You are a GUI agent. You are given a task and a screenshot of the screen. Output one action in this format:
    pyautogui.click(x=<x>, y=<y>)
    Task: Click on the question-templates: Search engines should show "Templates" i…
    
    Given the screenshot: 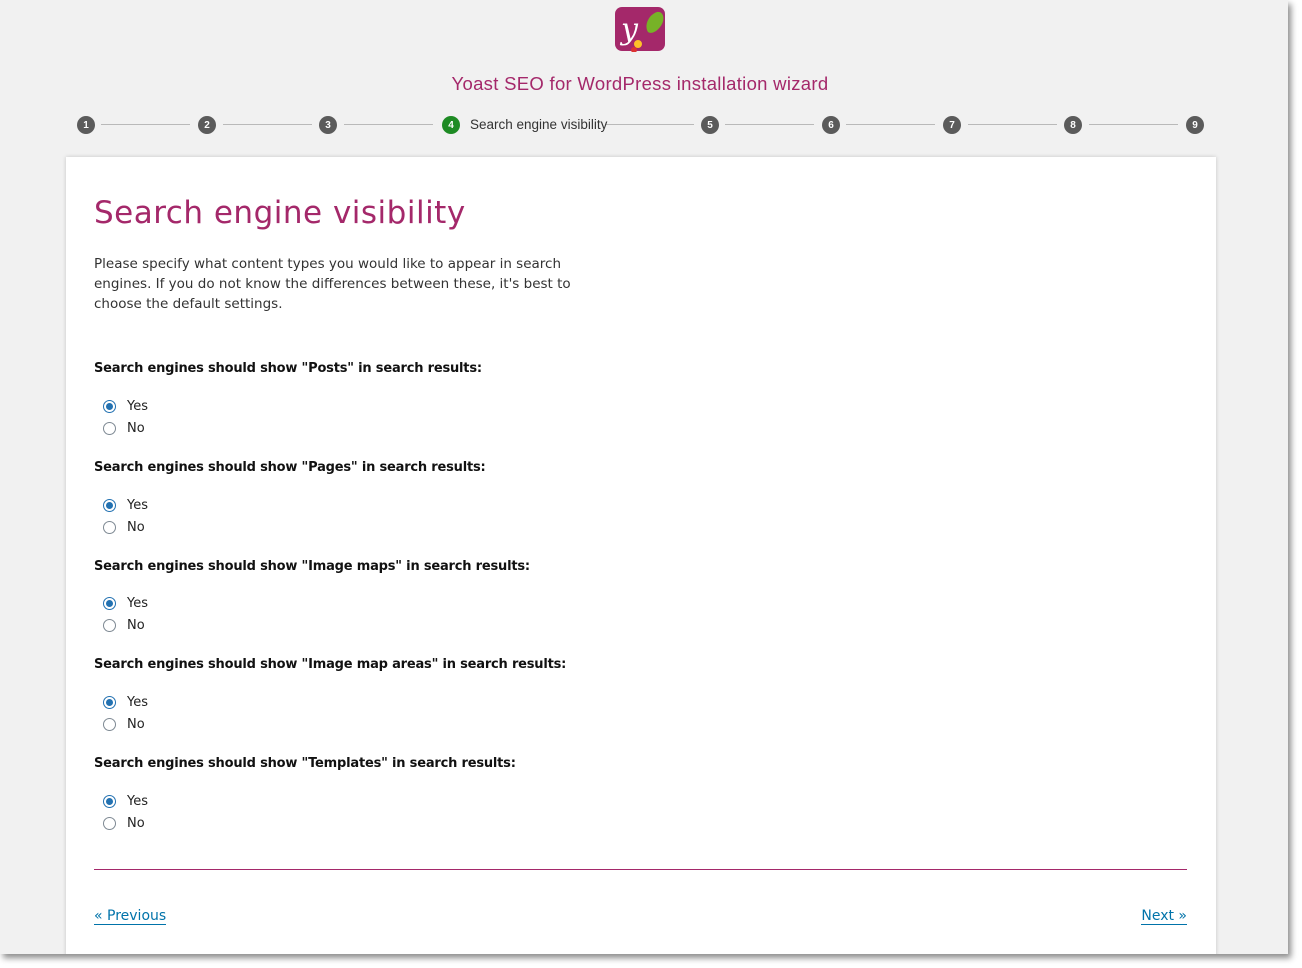 What is the action you would take?
    pyautogui.click(x=305, y=763)
    